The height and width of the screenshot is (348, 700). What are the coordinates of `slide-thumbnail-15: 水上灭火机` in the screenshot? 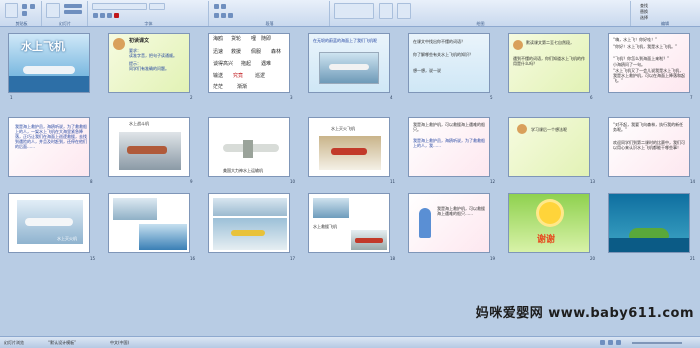 It's located at (49, 223).